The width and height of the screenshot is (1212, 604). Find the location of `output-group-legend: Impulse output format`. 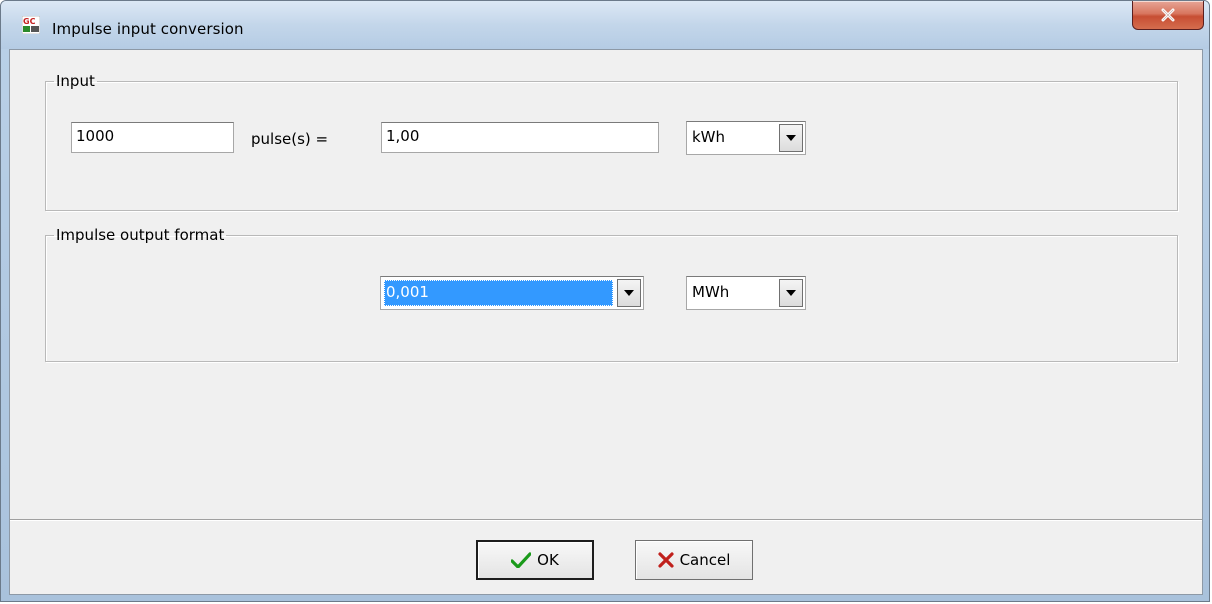

output-group-legend: Impulse output format is located at coordinates (140, 235).